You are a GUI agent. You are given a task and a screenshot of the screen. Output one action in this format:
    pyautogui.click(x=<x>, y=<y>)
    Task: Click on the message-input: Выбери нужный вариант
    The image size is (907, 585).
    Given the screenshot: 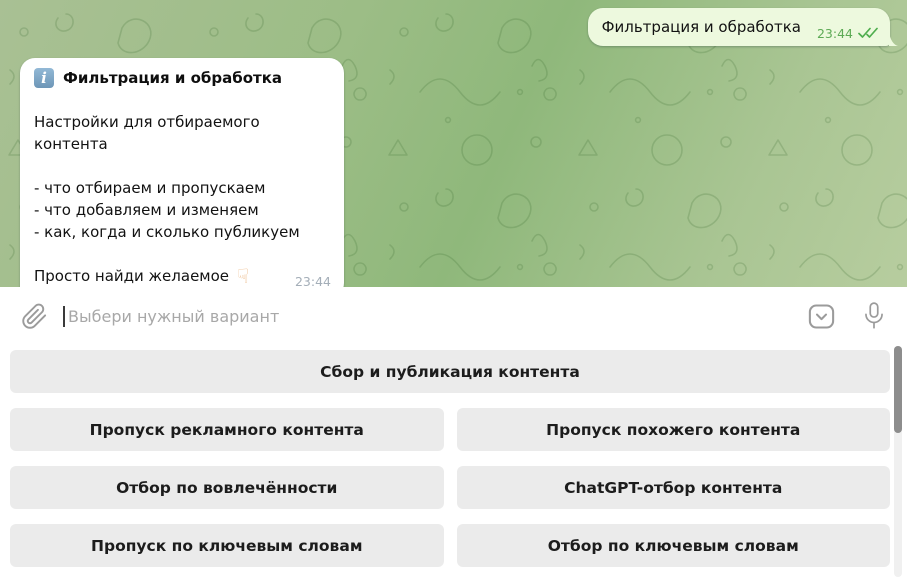 What is the action you would take?
    pyautogui.click(x=434, y=316)
    